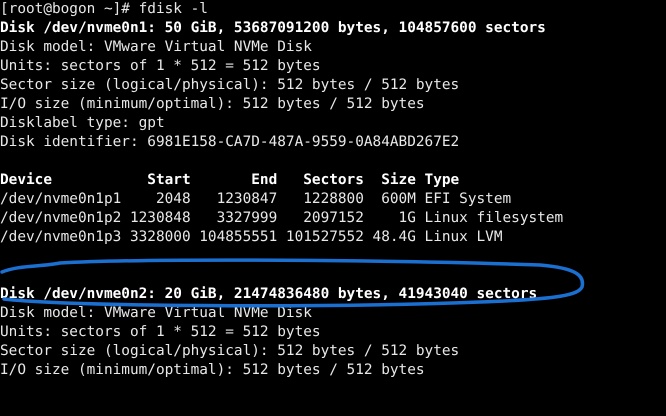 This screenshot has width=666, height=416. I want to click on terminal-line: /dev/nvme0n1p3 3328000 104855551 101527552 48.4G Linux LVM, so click(251, 237).